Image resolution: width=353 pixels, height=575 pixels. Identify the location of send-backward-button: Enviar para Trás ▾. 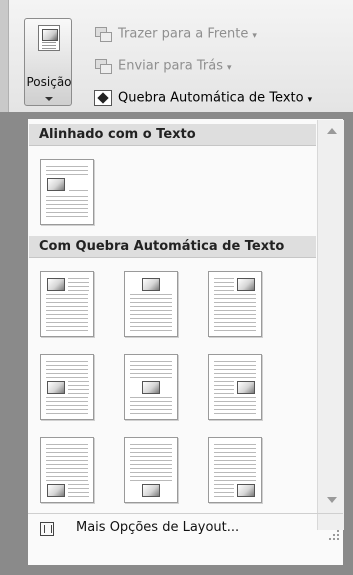
(163, 69).